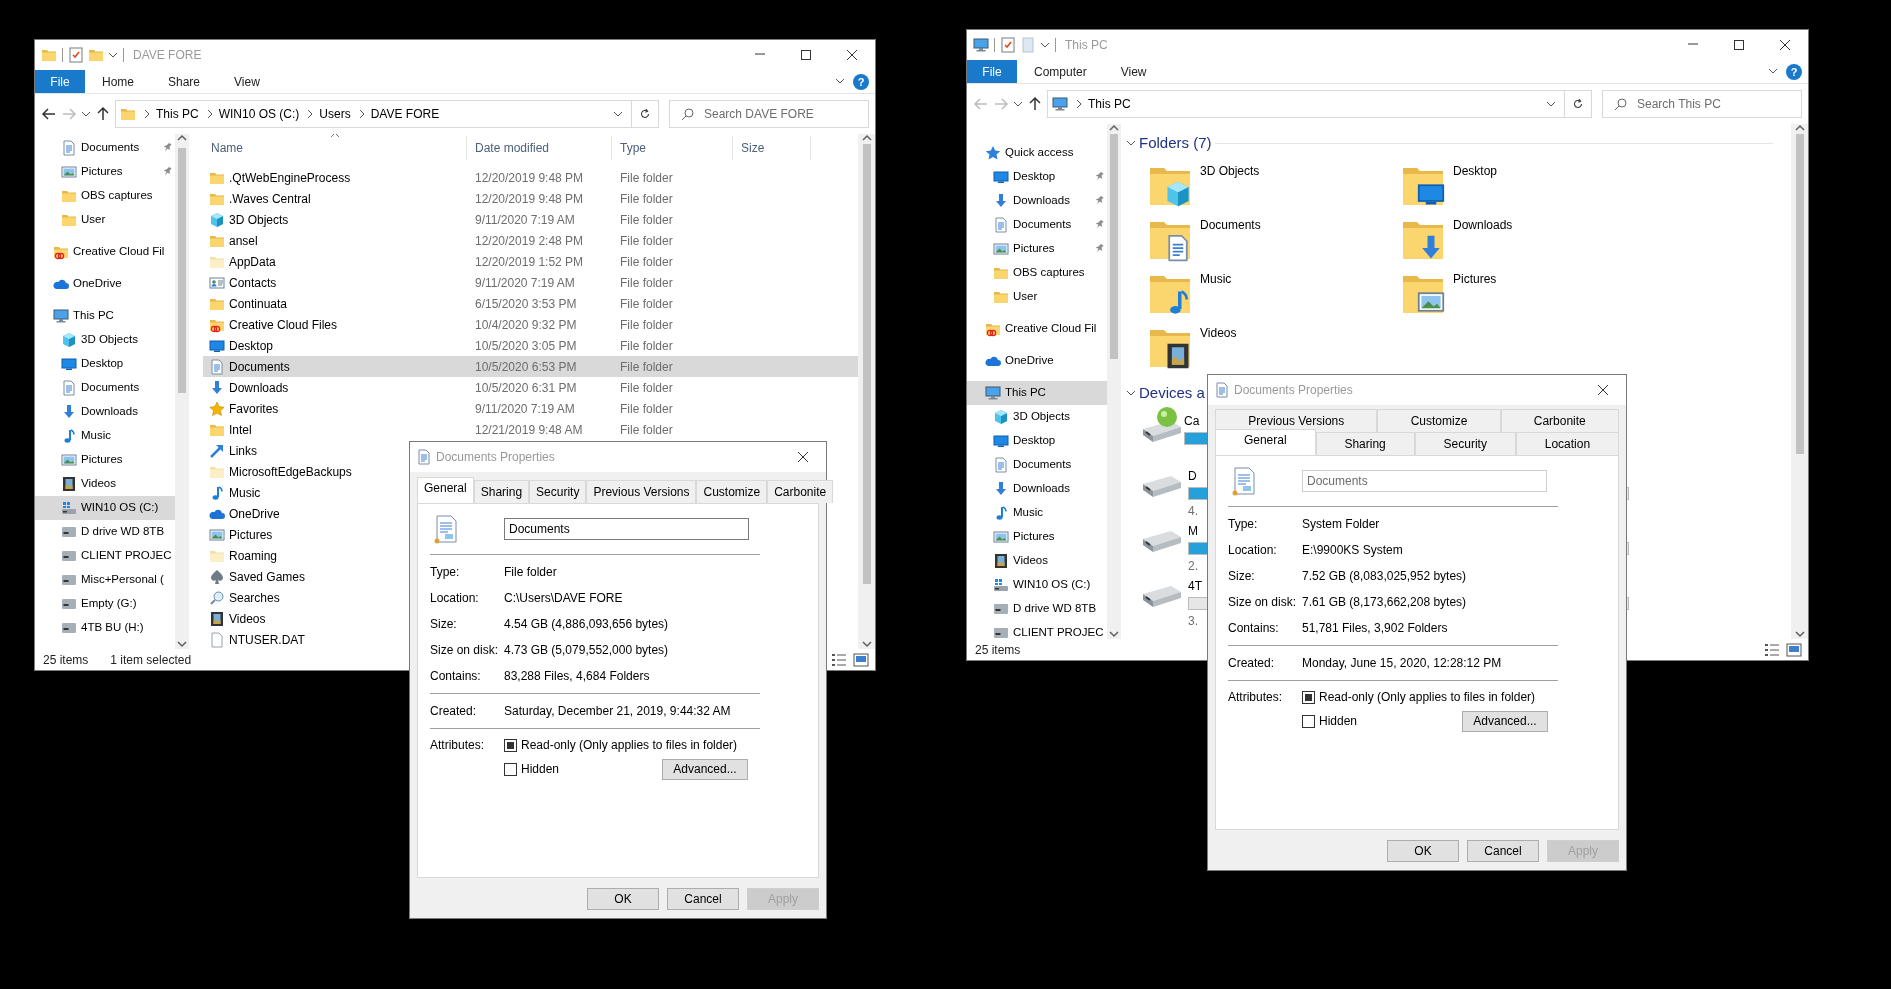 This screenshot has width=1891, height=989. What do you see at coordinates (151, 660) in the screenshot?
I see `status-text: 1 item selected` at bounding box center [151, 660].